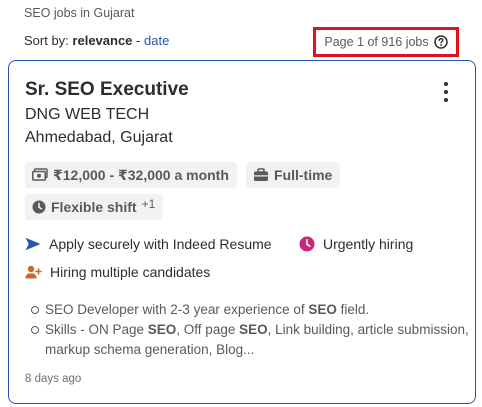 The height and width of the screenshot is (407, 482). Describe the element at coordinates (141, 174) in the screenshot. I see `salary-text: ₹12,000 - ₹32,000 a month` at that location.